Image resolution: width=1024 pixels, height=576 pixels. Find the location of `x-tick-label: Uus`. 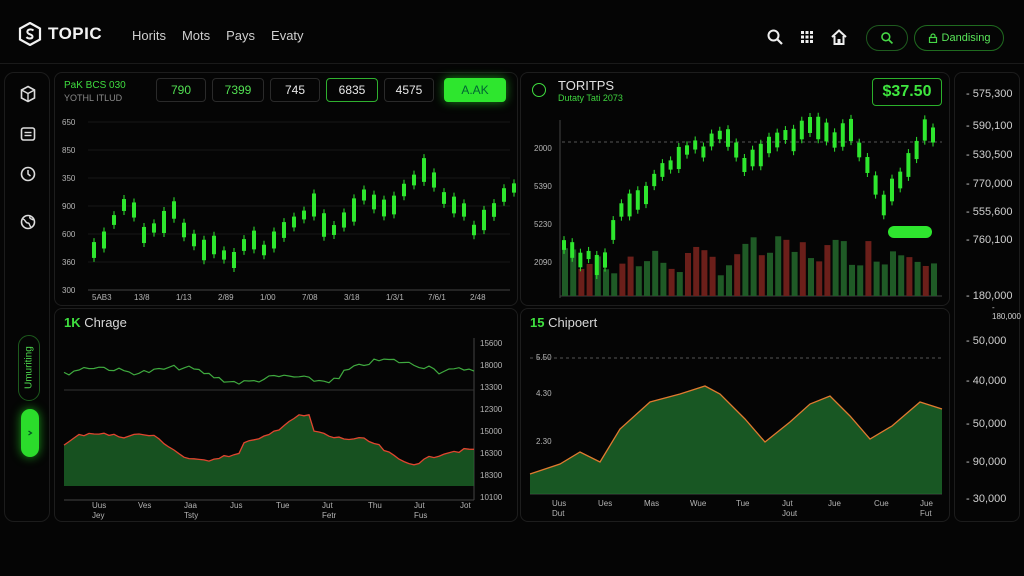

x-tick-label: Uus is located at coordinates (559, 503).